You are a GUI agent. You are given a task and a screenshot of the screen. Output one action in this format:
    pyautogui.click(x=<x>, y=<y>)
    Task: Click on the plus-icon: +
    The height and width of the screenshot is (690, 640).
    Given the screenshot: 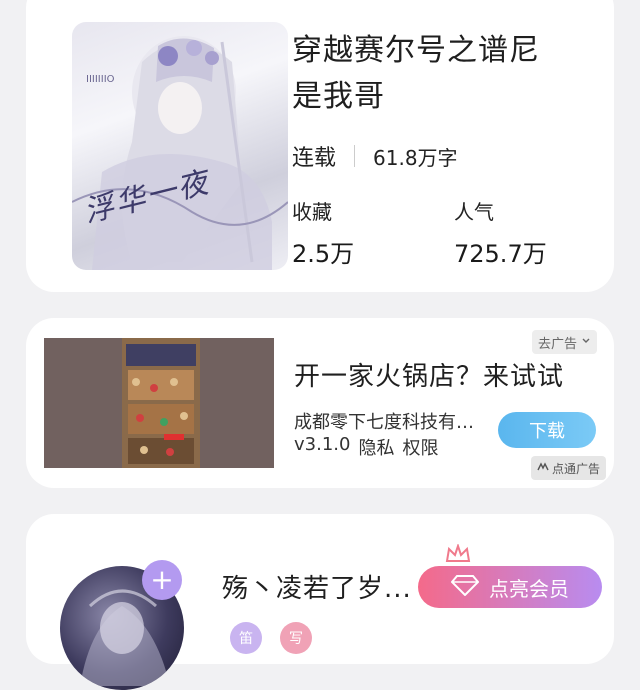 What is the action you would take?
    pyautogui.click(x=162, y=579)
    